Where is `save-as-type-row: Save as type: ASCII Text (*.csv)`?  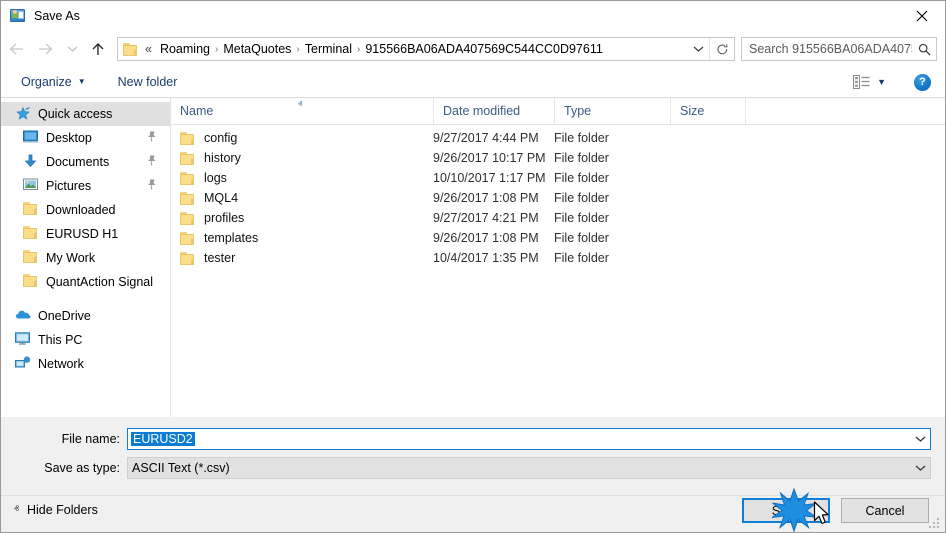 save-as-type-row: Save as type: ASCII Text (*.csv) is located at coordinates (473, 468).